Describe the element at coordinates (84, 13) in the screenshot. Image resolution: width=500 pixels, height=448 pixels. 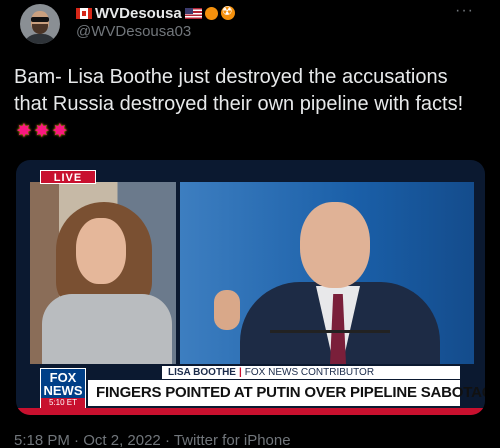
I see `canada-flag-icon` at that location.